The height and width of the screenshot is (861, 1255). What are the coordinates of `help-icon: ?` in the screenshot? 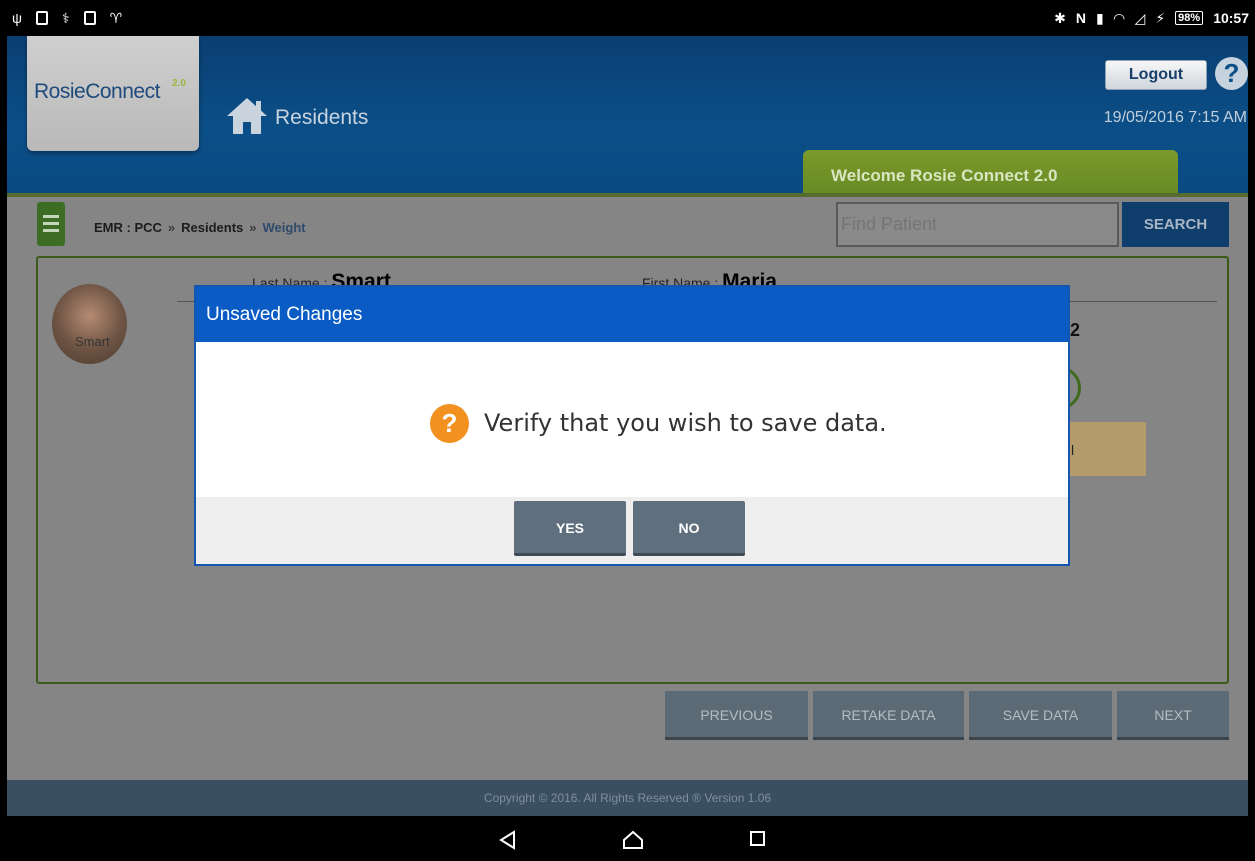 It's located at (1231, 73).